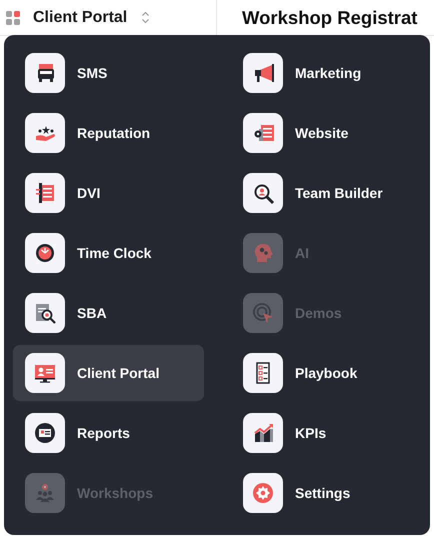 The width and height of the screenshot is (434, 538). Describe the element at coordinates (108, 253) in the screenshot. I see `menu-item: Time Clock` at that location.